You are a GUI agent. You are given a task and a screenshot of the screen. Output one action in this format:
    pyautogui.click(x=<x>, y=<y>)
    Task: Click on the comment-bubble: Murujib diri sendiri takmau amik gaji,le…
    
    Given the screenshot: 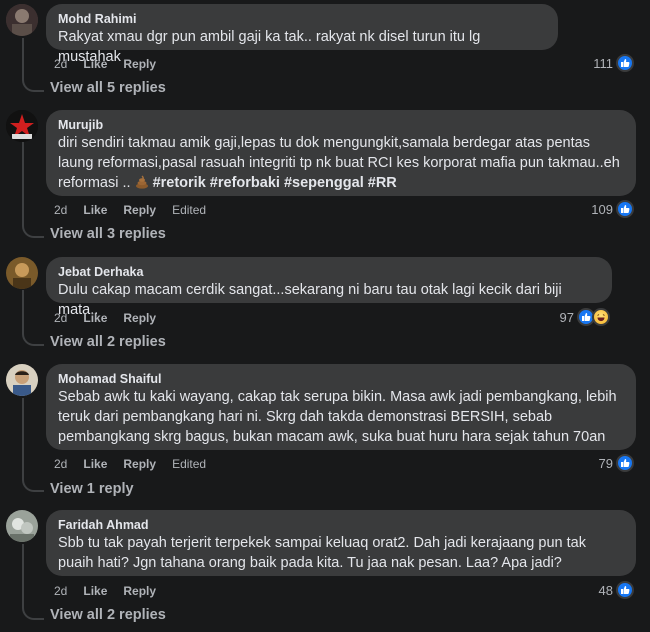 What is the action you would take?
    pyautogui.click(x=341, y=153)
    